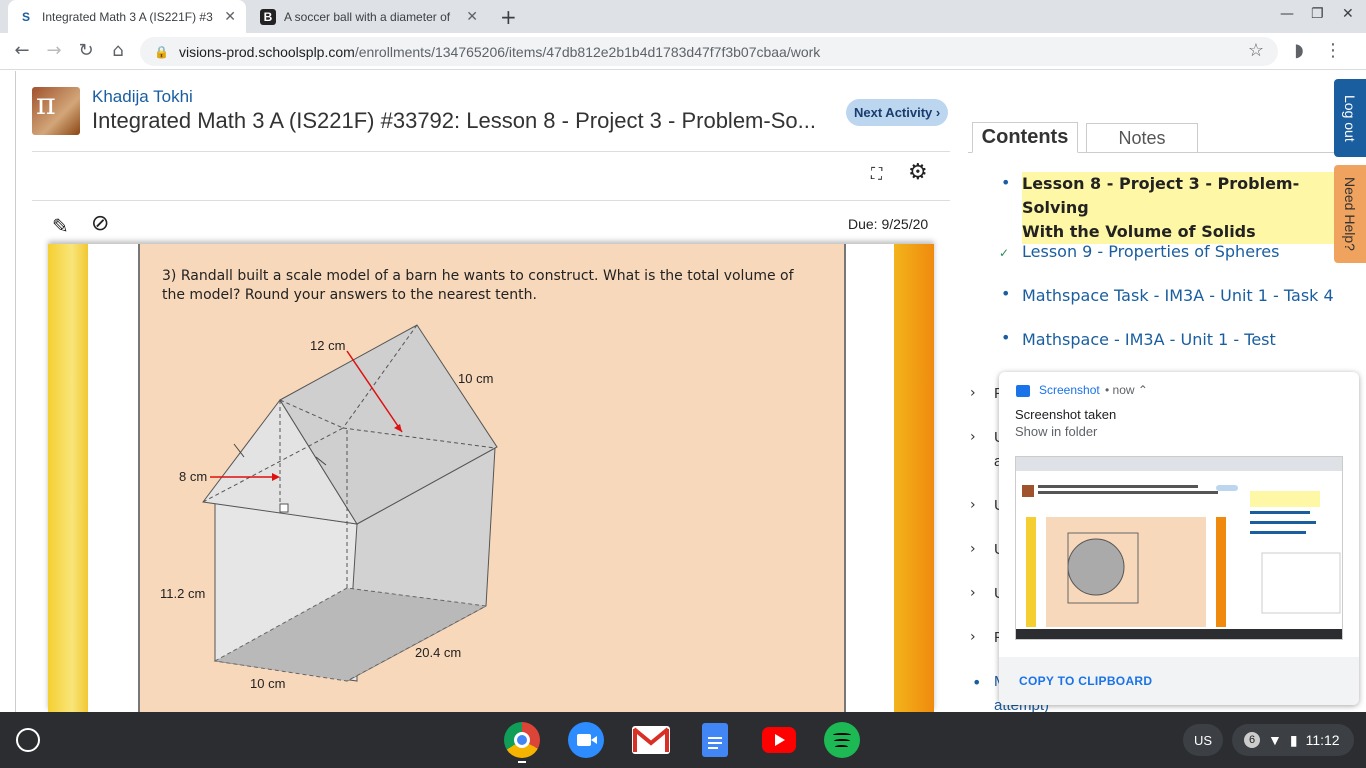  I want to click on chrome-icon, so click(522, 740).